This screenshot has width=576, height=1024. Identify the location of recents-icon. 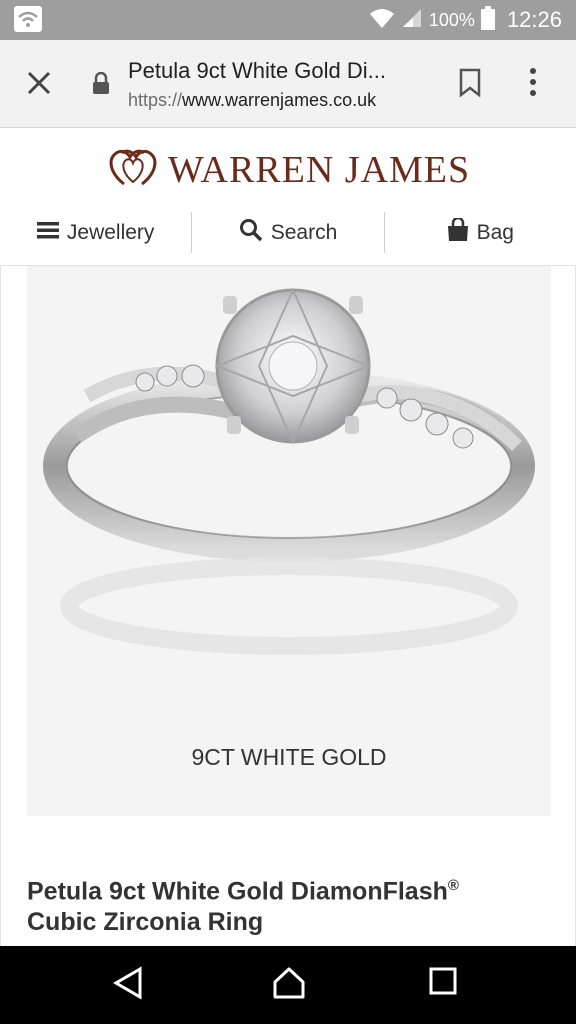
(443, 983).